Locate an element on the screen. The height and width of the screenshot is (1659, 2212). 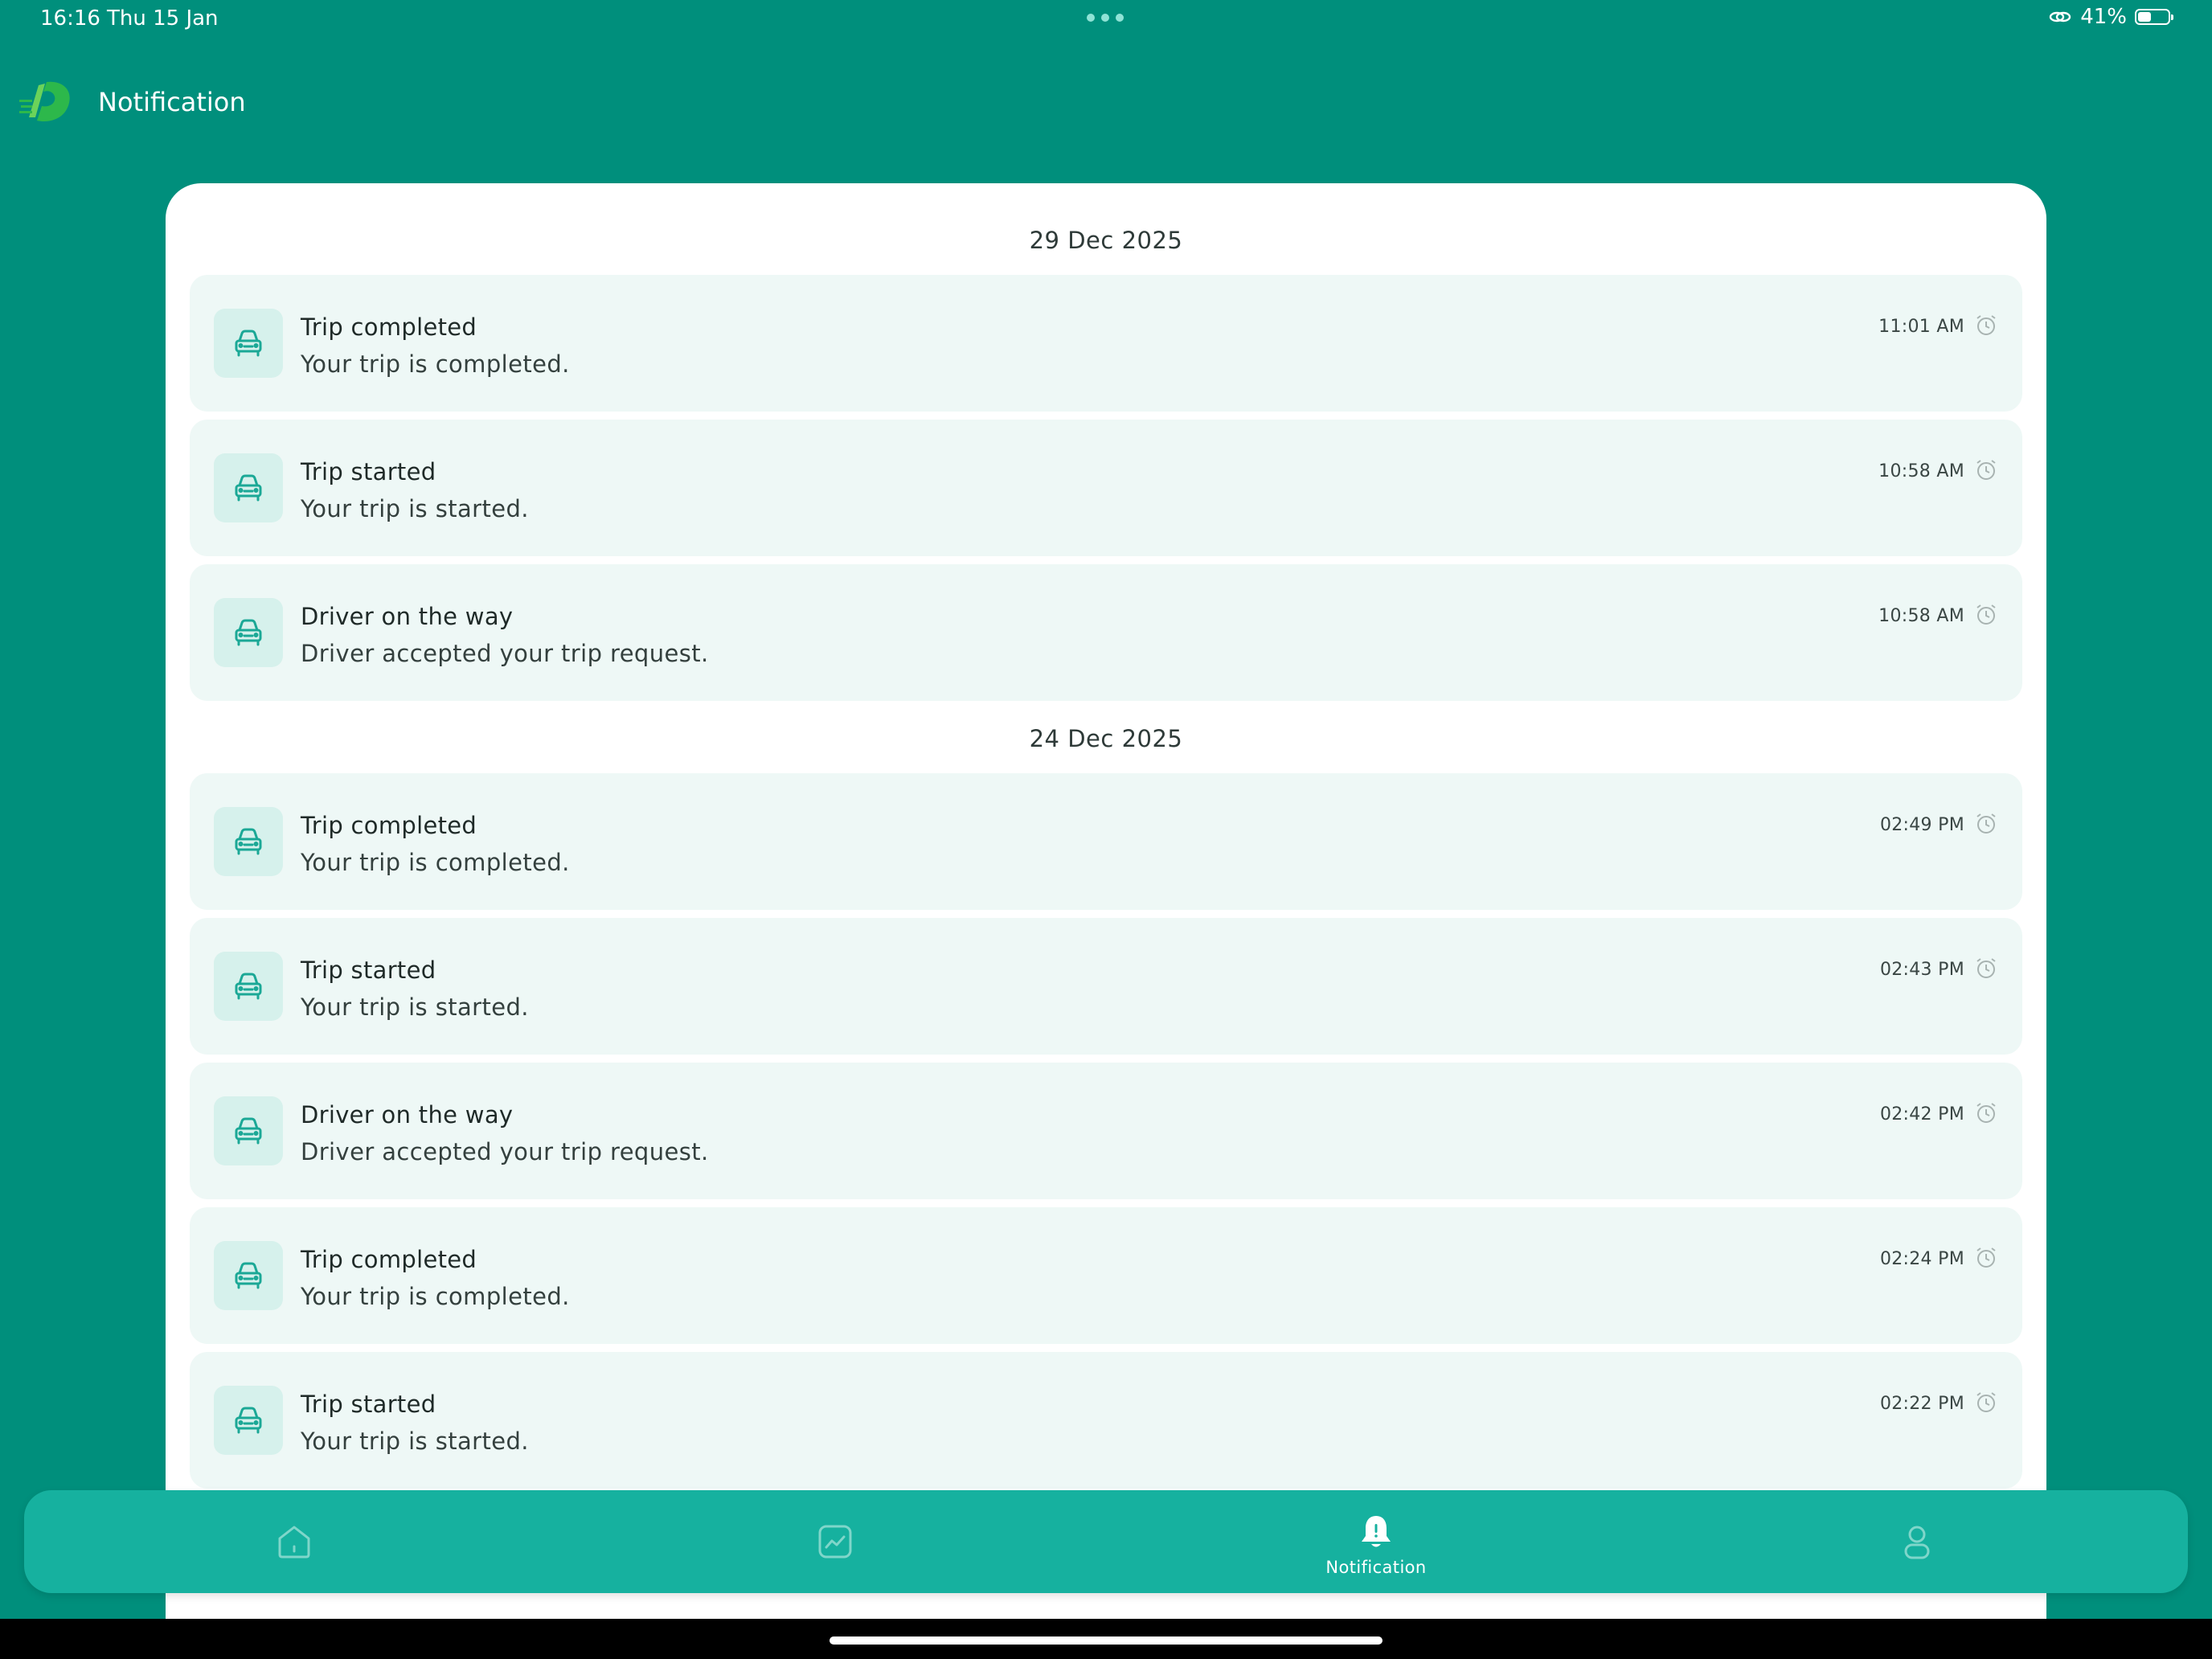
page-title: Notification is located at coordinates (172, 102).